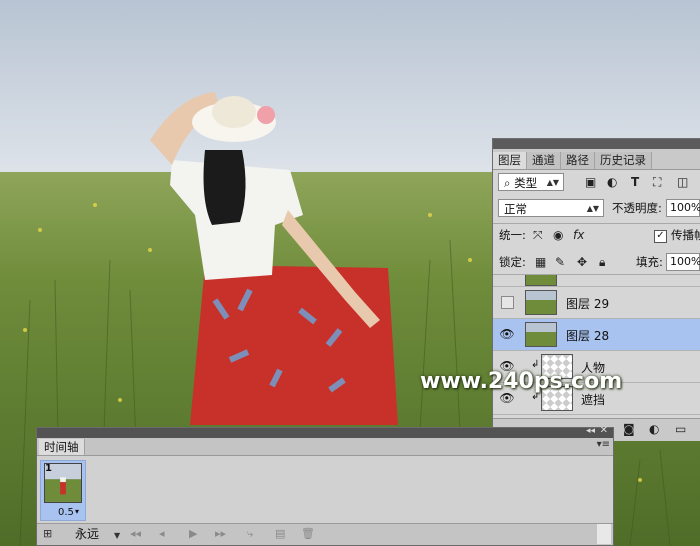 Image resolution: width=700 pixels, height=546 pixels. What do you see at coordinates (578, 160) in the screenshot?
I see `tab-paths: 路径` at bounding box center [578, 160].